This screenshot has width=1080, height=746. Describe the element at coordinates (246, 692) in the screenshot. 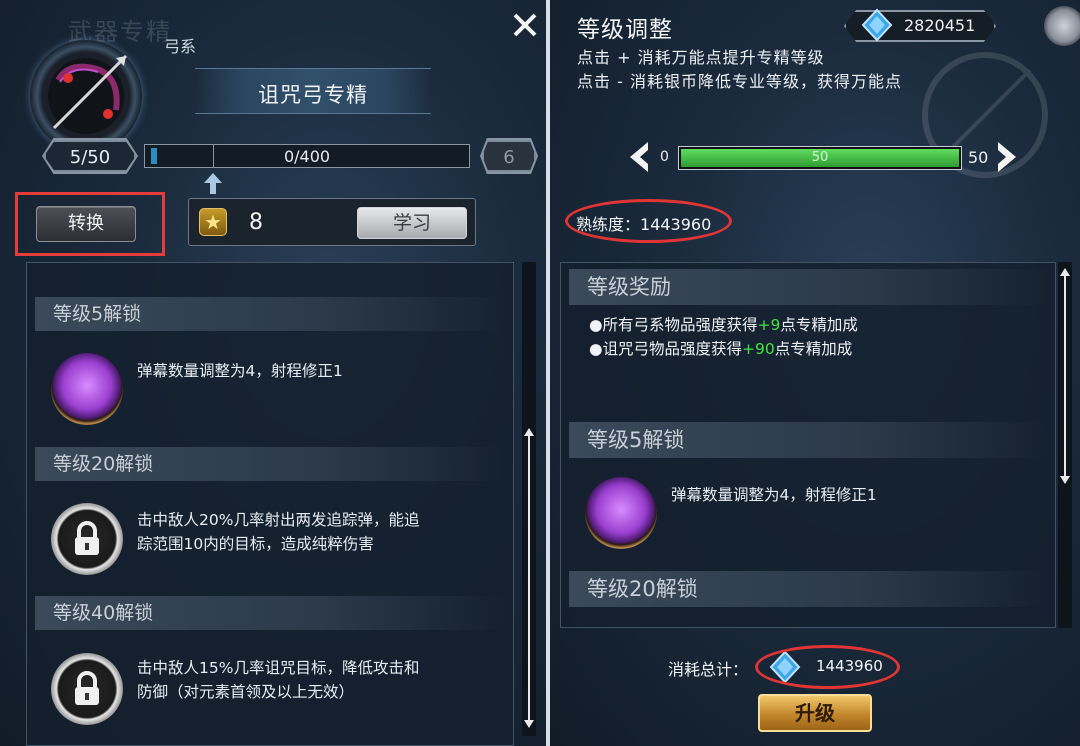

I see `skill-description: 防御（对元素首领及以上无效）` at that location.